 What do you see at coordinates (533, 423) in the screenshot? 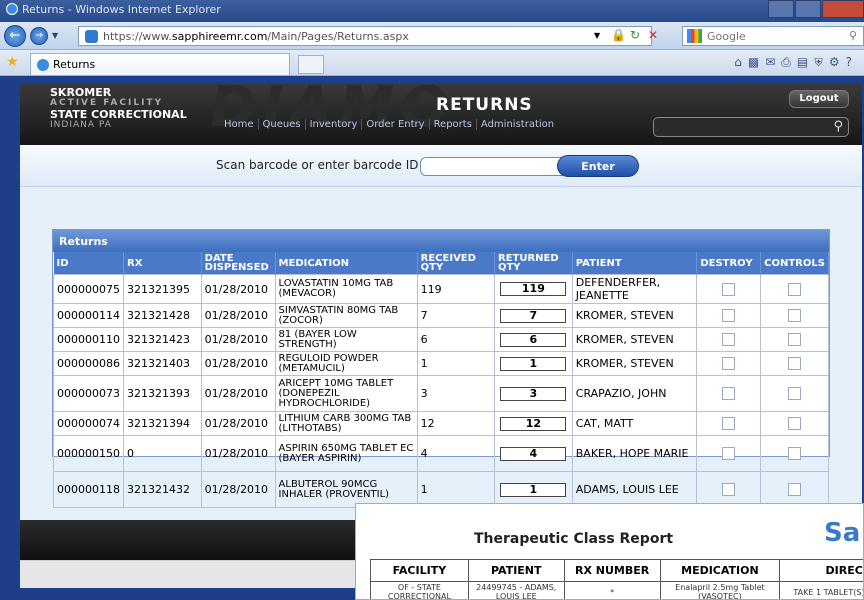
I see `returned-qty-input: 12` at bounding box center [533, 423].